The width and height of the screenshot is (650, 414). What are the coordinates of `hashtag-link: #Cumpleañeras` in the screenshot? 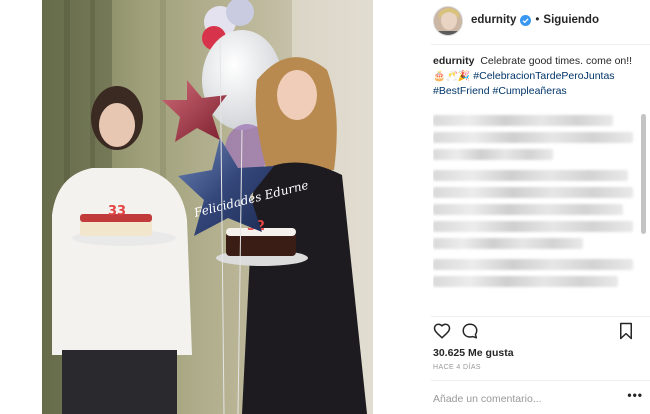 It's located at (530, 91).